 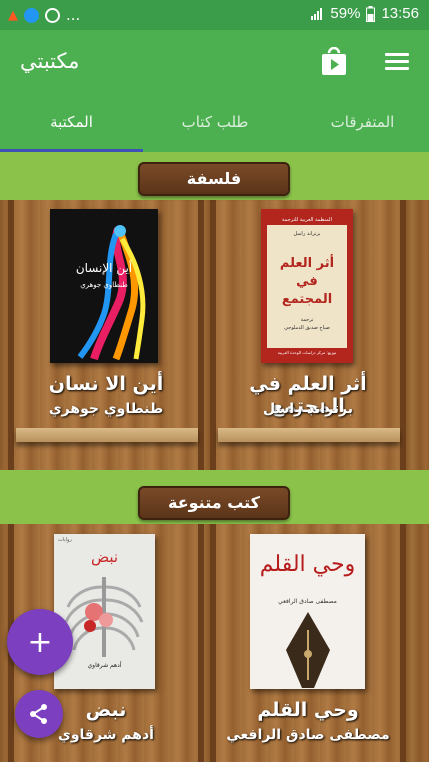 I want to click on pen-nib-icon, so click(x=308, y=650).